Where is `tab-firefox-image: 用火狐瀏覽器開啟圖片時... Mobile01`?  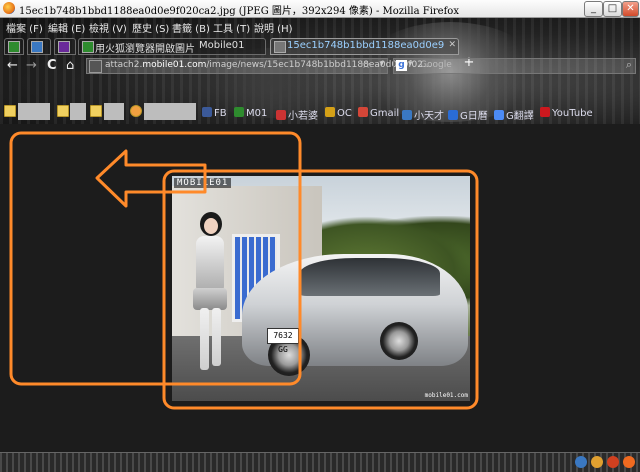
tab-firefox-image: 用火狐瀏覽器開啟圖片時... Mobile01 is located at coordinates (172, 46).